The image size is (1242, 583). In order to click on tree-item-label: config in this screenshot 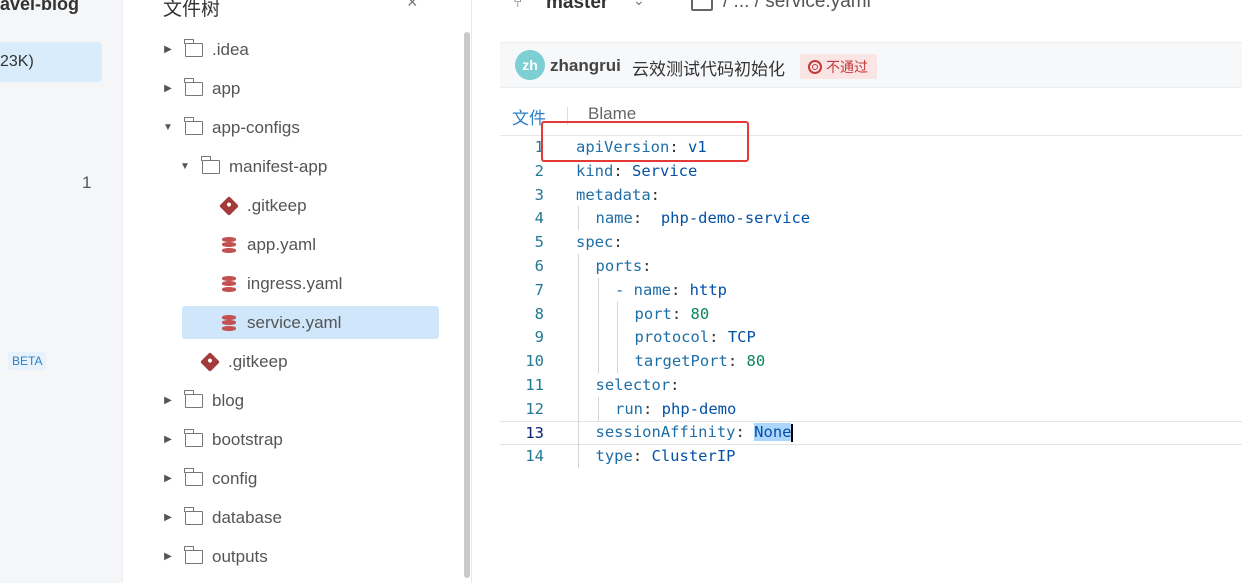, I will do `click(235, 478)`.